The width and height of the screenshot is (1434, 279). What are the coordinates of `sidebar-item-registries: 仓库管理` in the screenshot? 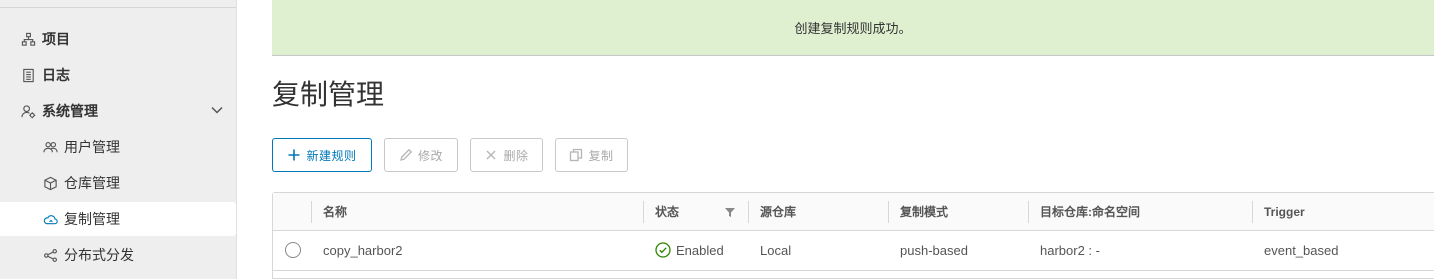 It's located at (118, 183).